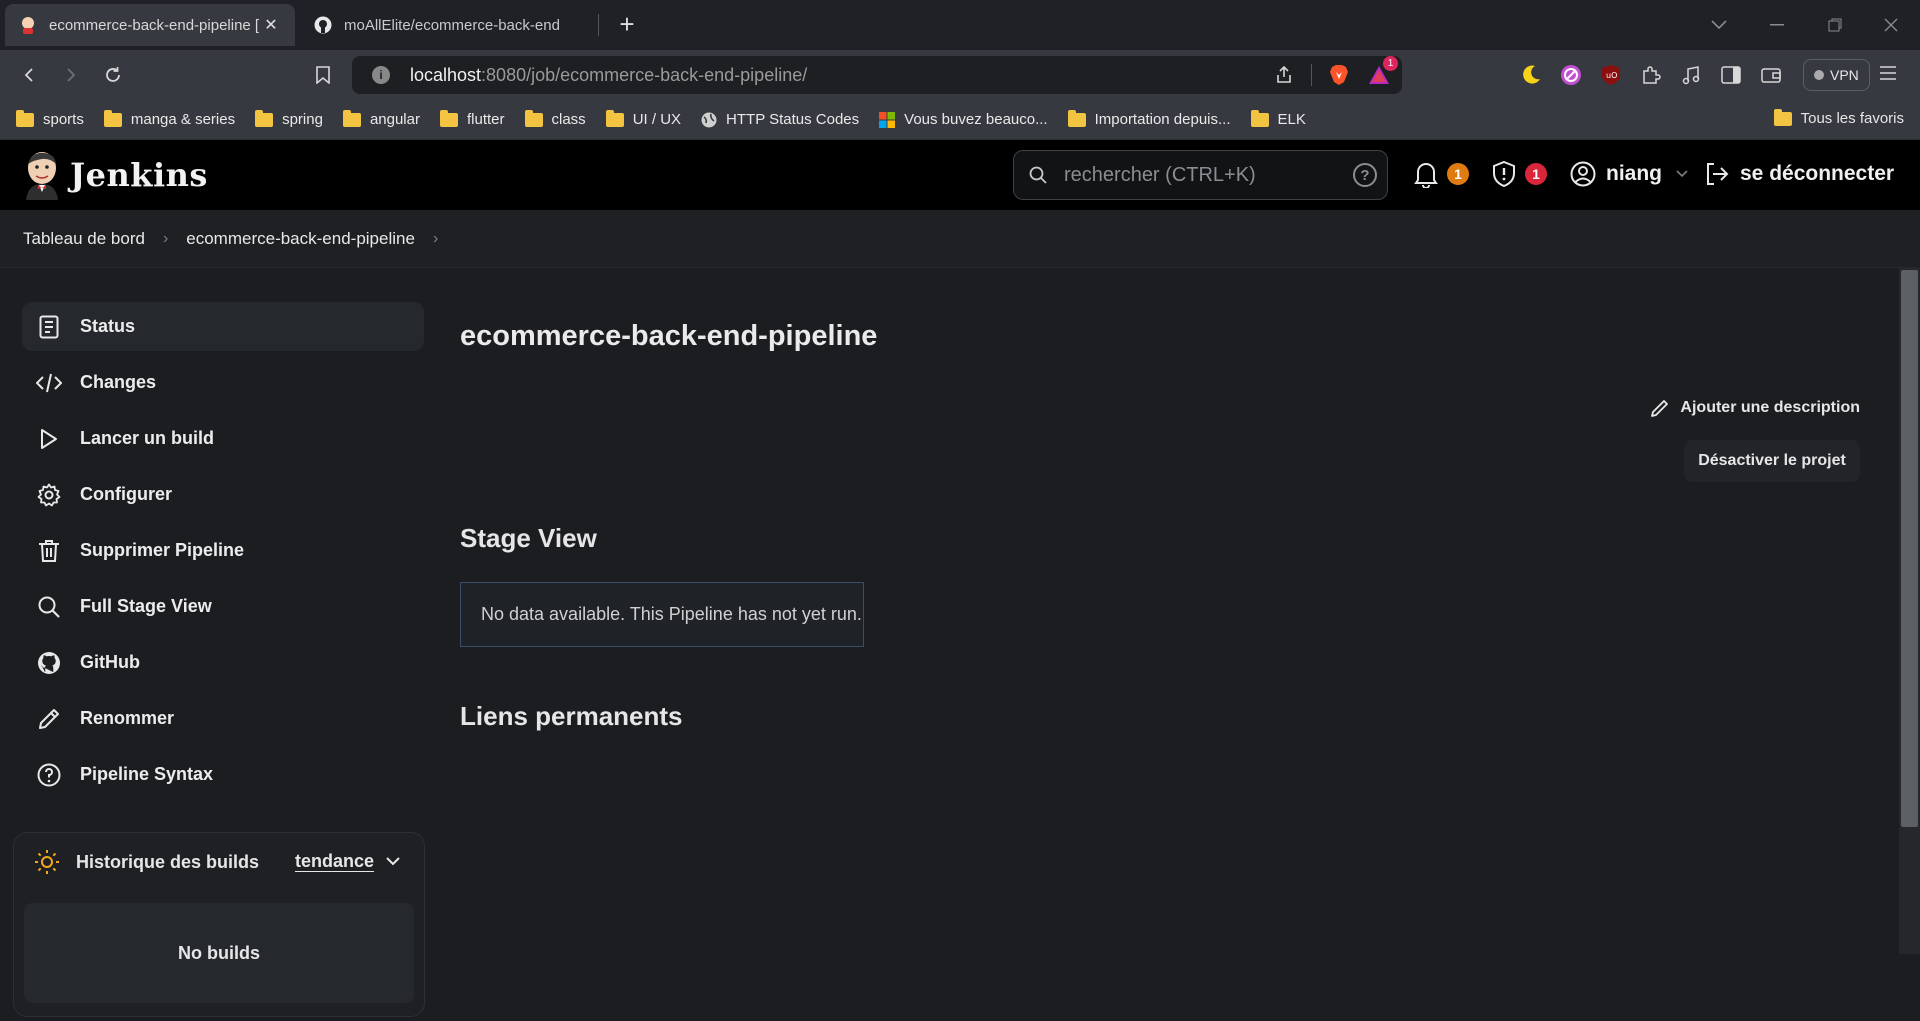 The image size is (1920, 1021). Describe the element at coordinates (1691, 75) in the screenshot. I see `music-icon` at that location.